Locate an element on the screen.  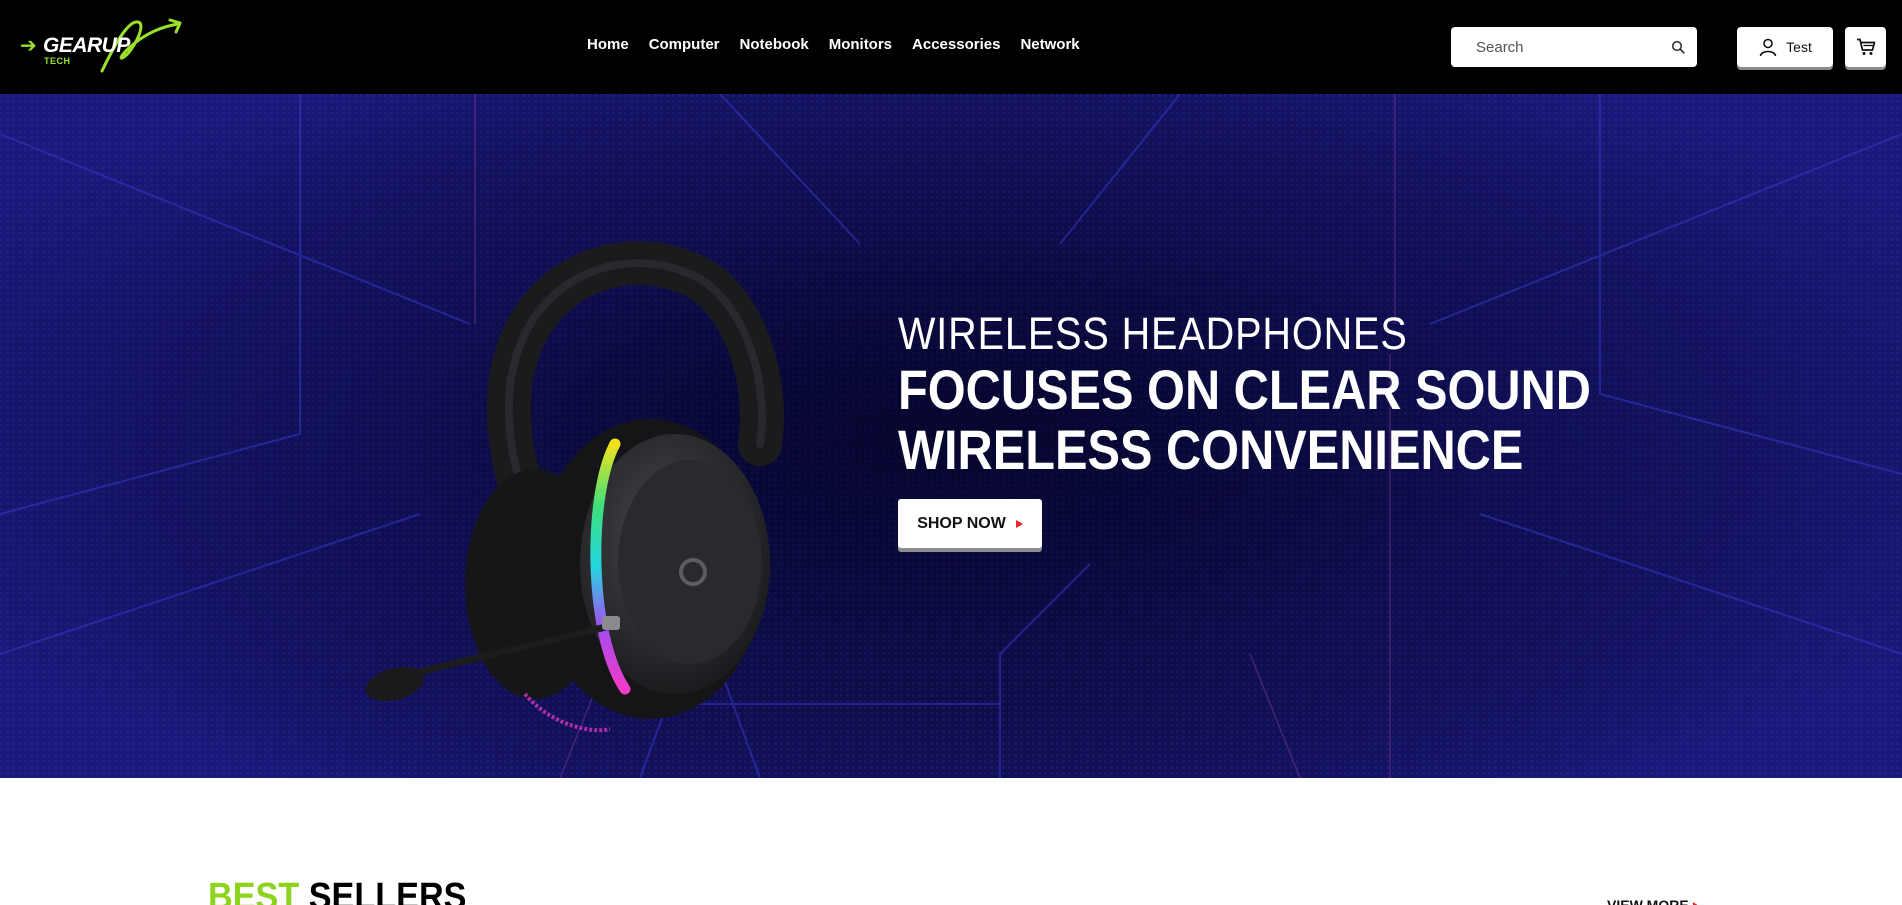
best-sellers-title-rest: SELLERS is located at coordinates (387, 890).